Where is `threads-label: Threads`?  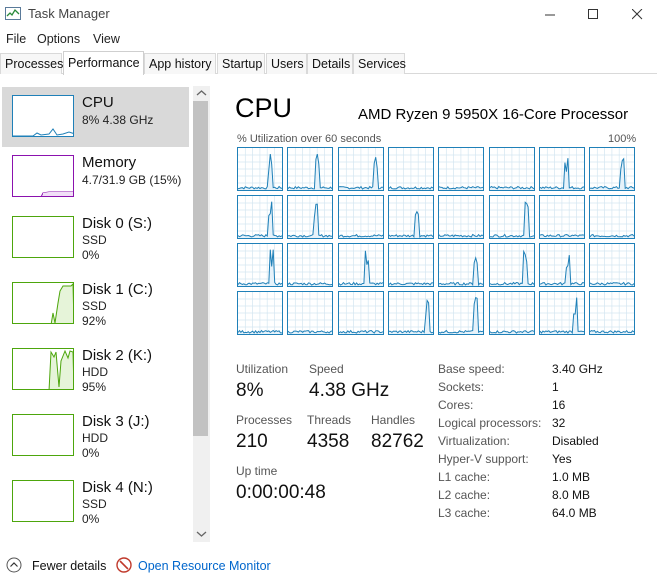
threads-label: Threads is located at coordinates (329, 420).